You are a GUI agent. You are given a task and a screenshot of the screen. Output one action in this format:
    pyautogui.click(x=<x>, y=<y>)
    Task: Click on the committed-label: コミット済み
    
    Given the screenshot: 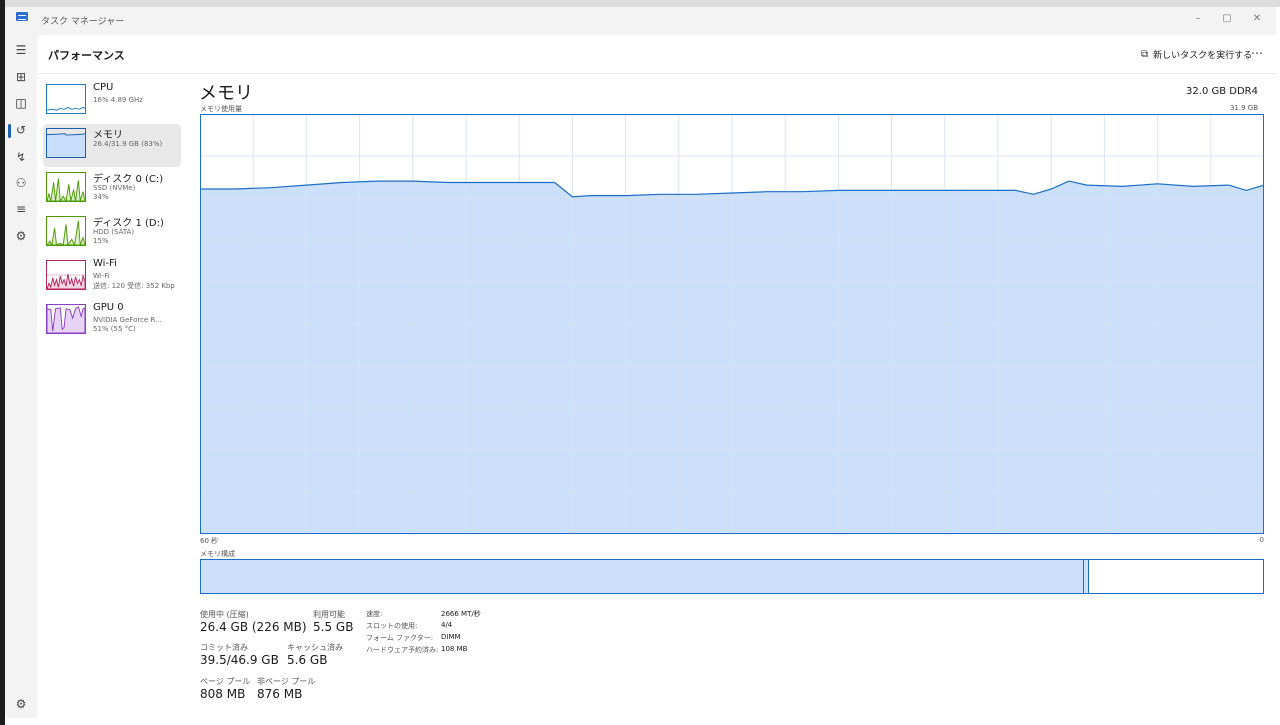 What is the action you would take?
    pyautogui.click(x=224, y=647)
    